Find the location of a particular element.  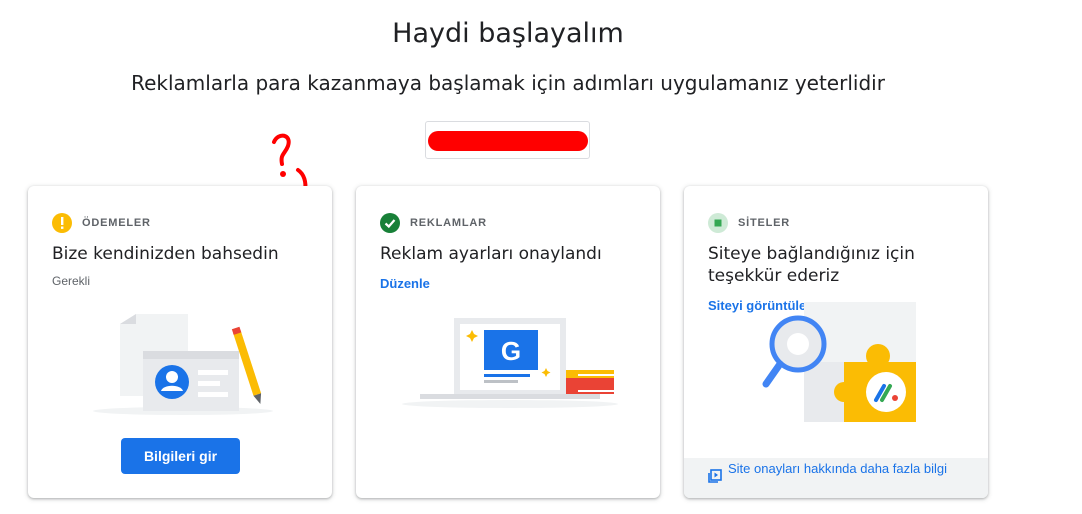

ads-category-label: REKLAMLAR is located at coordinates (448, 223).